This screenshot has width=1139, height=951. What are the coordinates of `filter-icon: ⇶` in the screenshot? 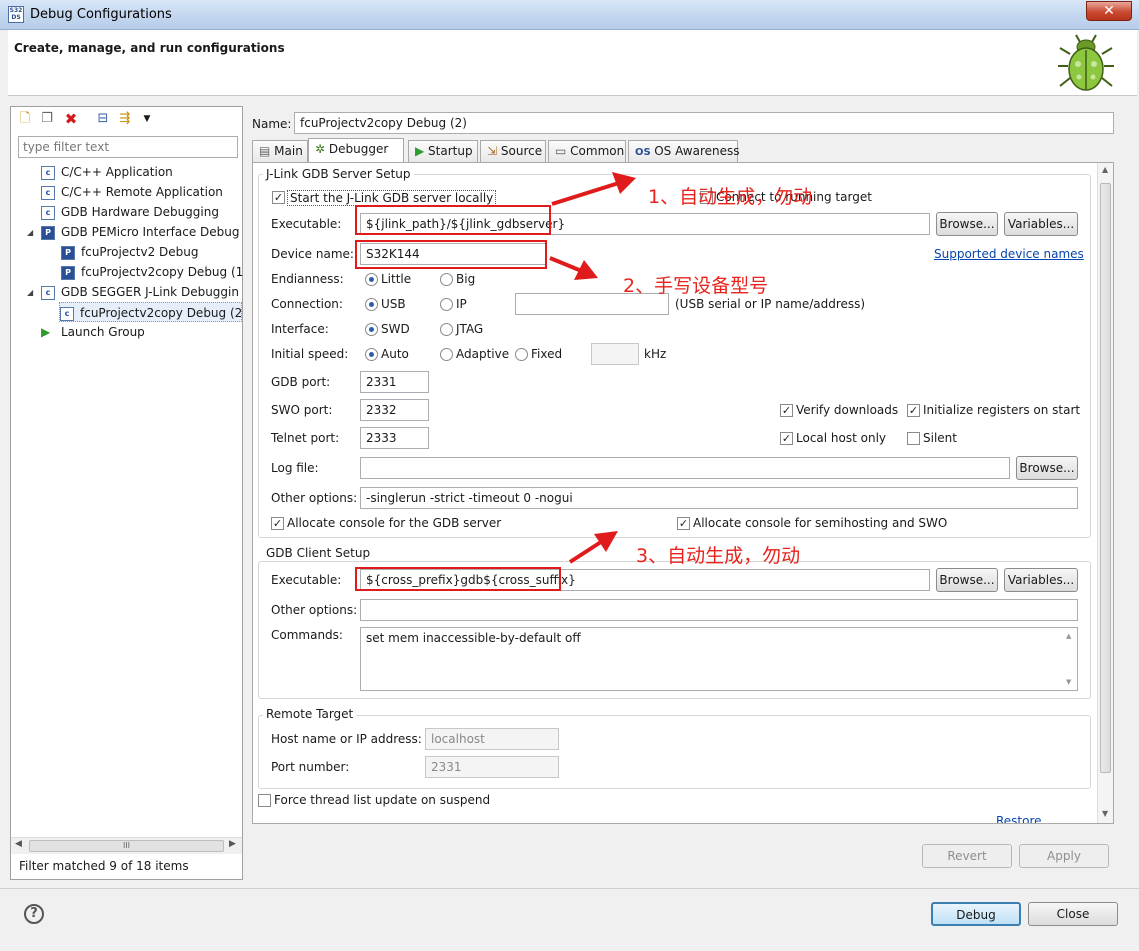 It's located at (125, 119).